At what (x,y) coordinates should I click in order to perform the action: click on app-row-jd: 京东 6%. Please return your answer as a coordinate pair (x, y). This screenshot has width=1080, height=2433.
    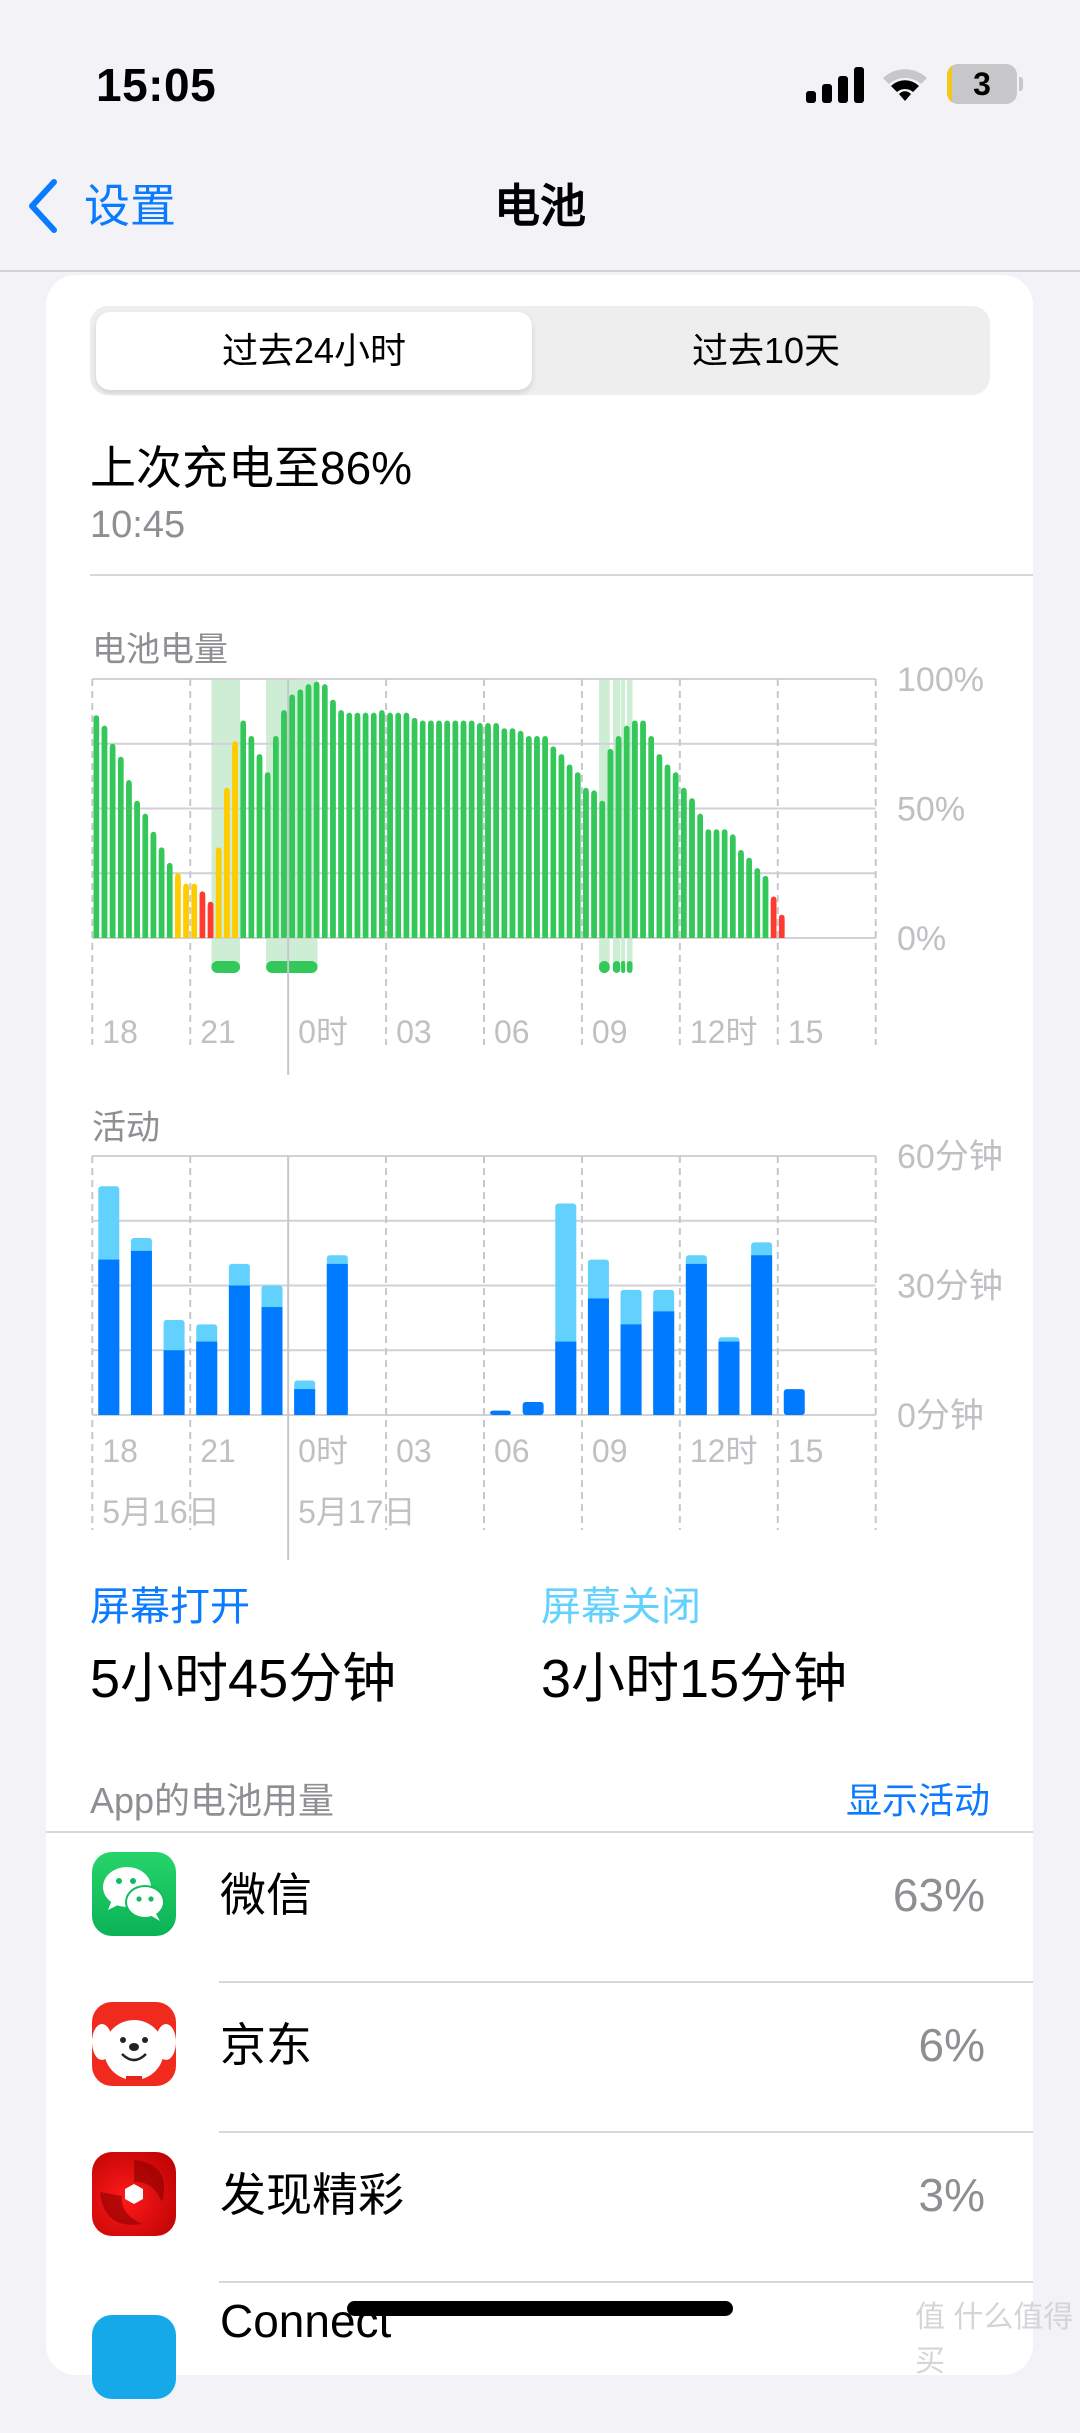
    Looking at the image, I should click on (539, 2058).